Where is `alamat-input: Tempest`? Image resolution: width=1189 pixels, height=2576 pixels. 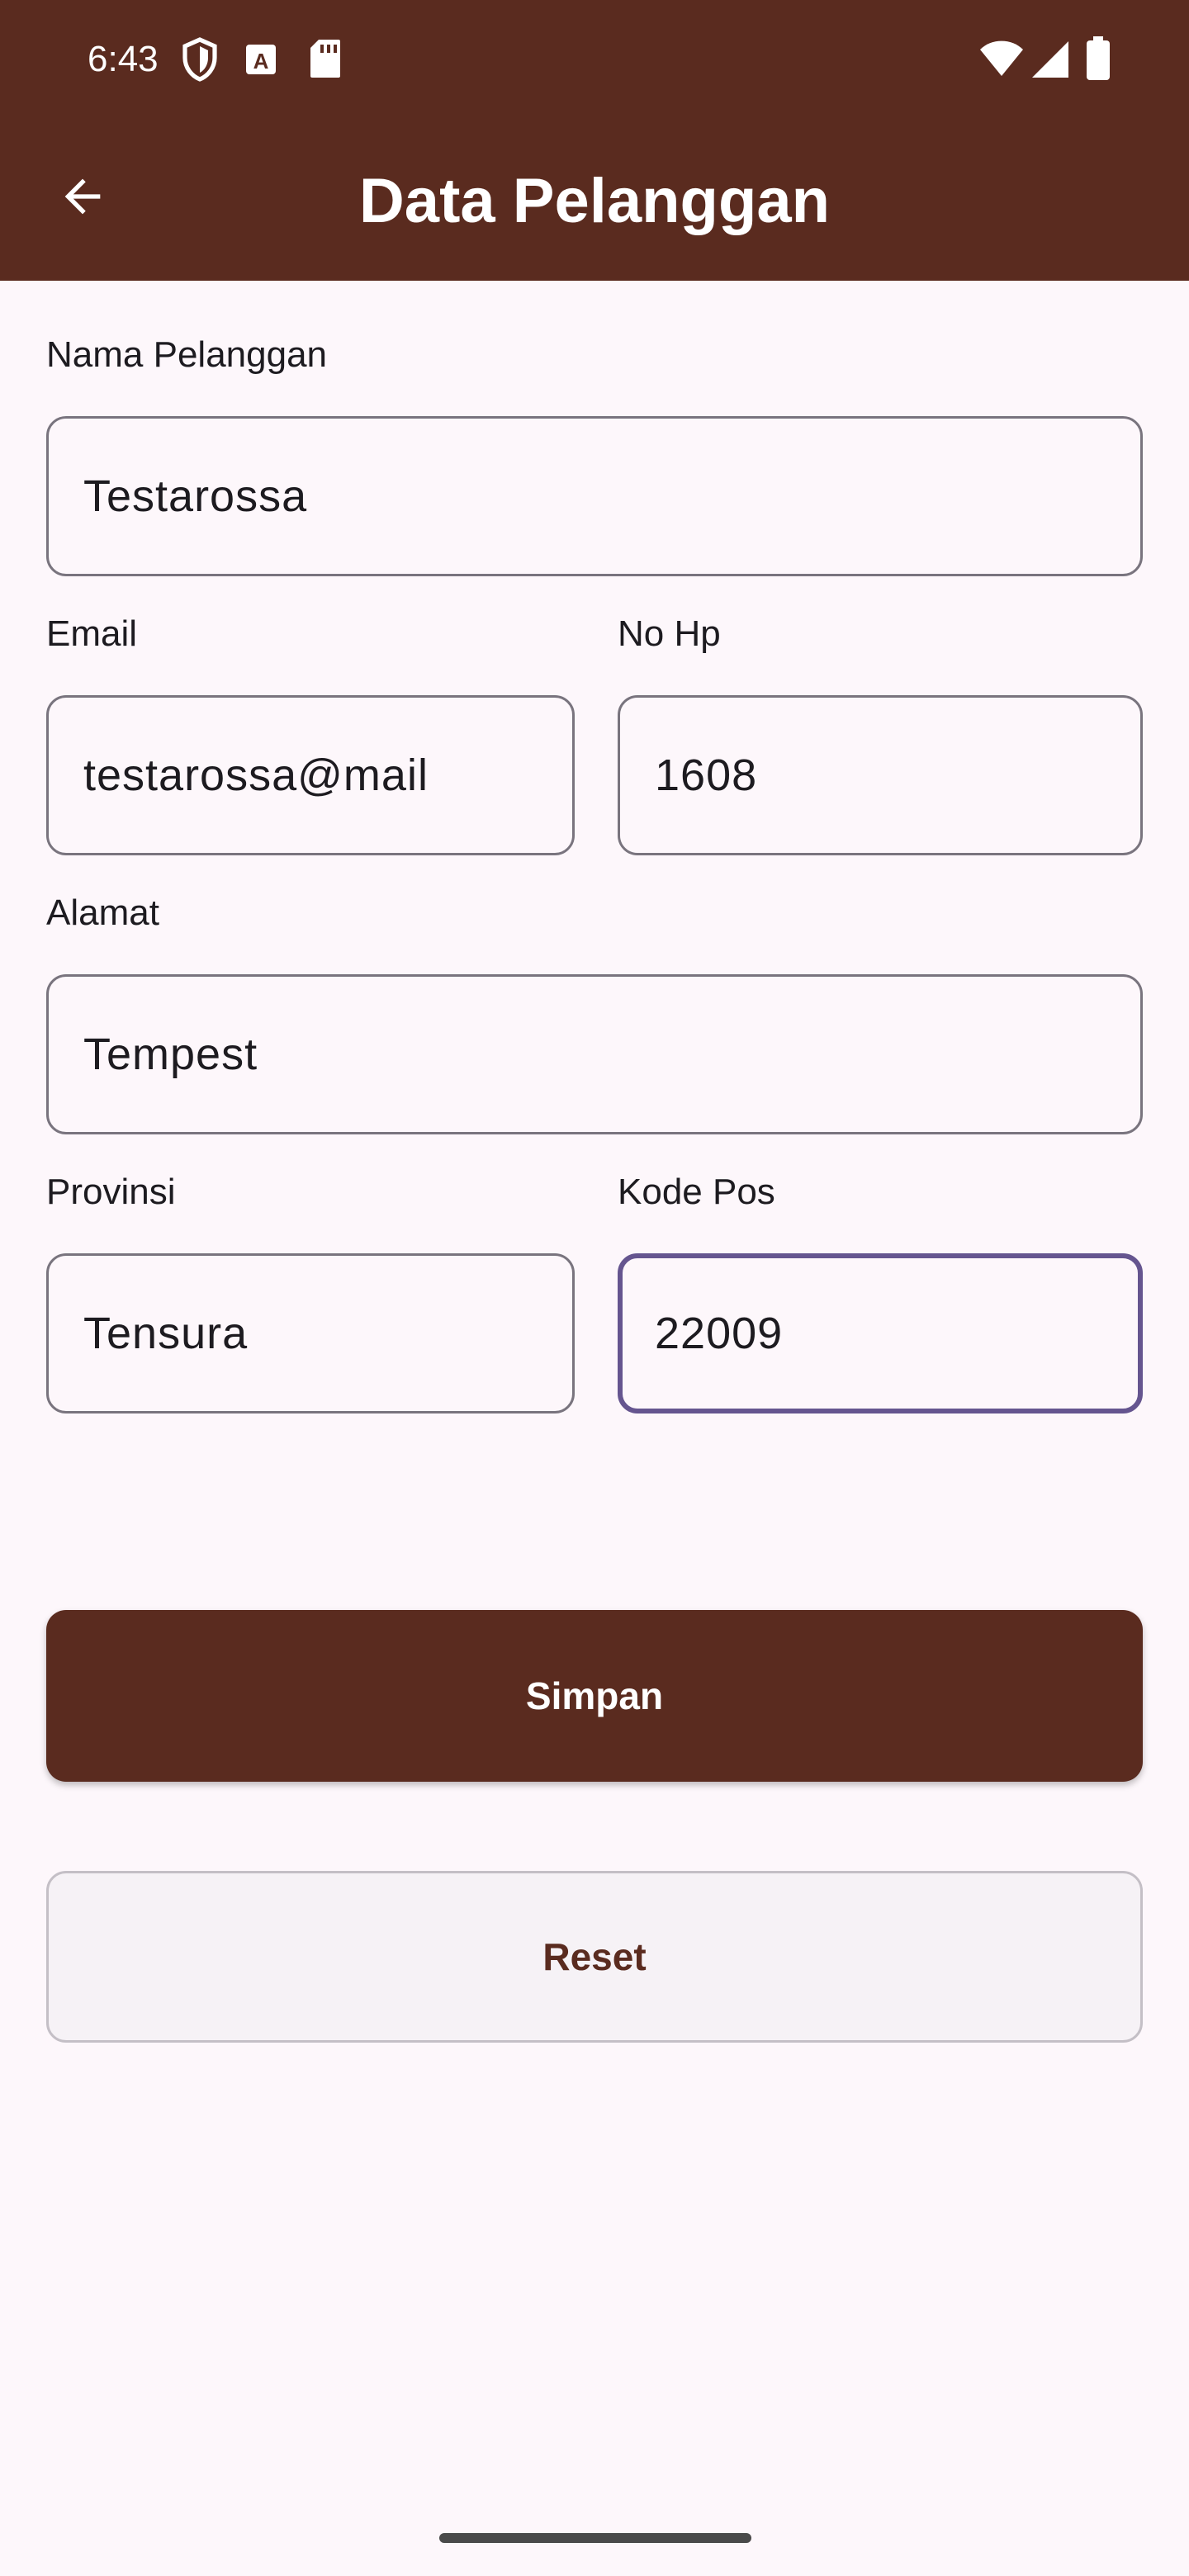 alamat-input: Tempest is located at coordinates (594, 1054).